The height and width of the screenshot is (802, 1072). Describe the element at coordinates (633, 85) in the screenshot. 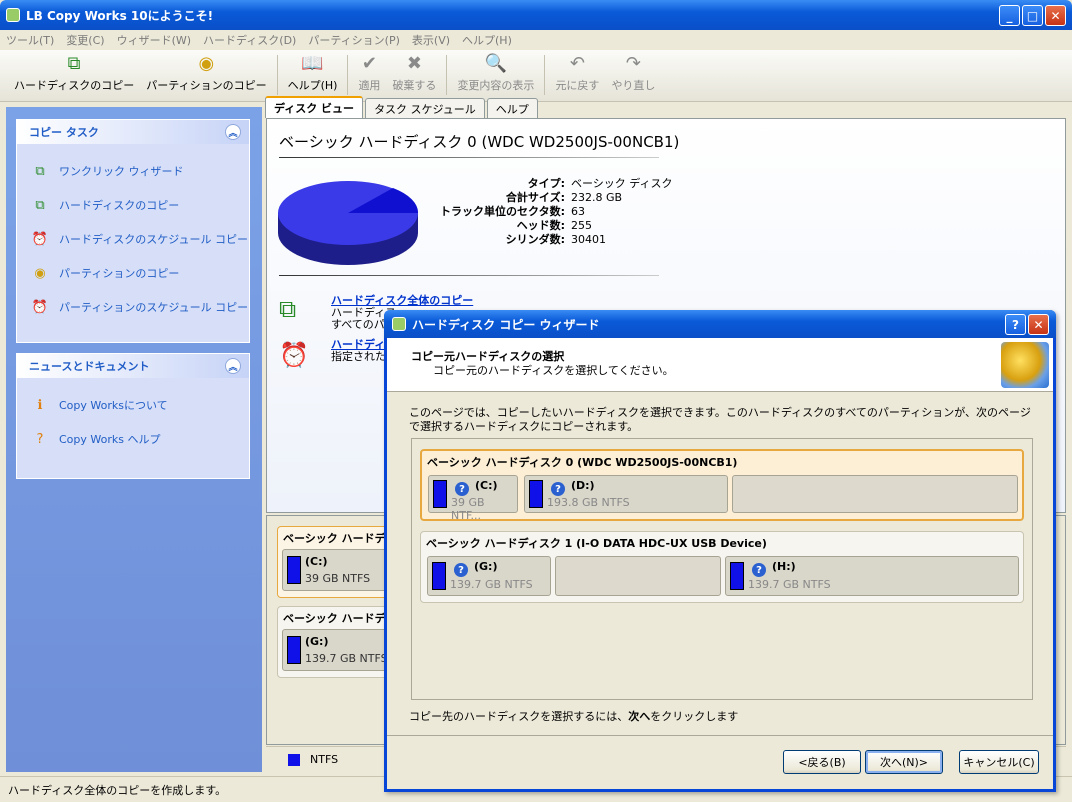

I see `redo-label: やり直し` at that location.